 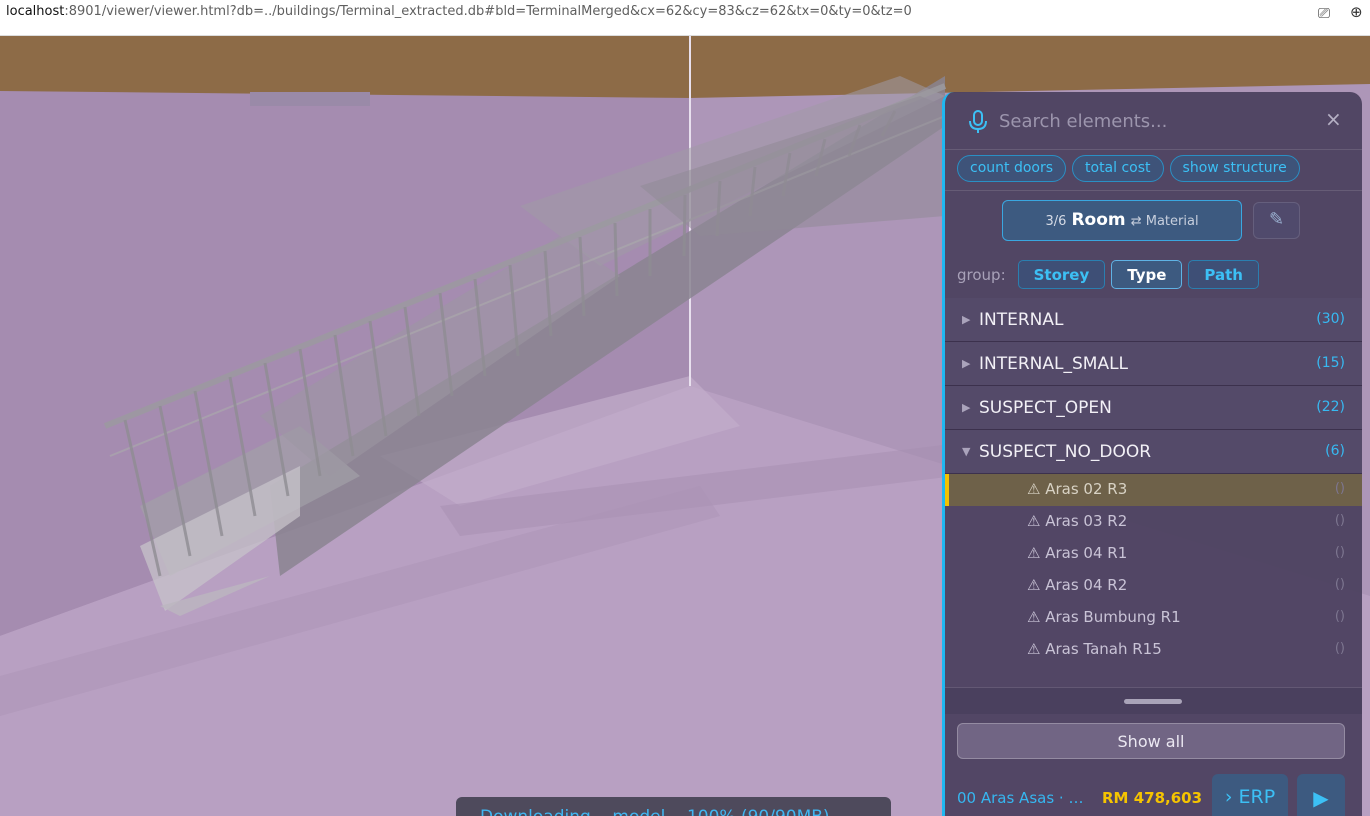 What do you see at coordinates (1151, 741) in the screenshot?
I see `show-all-button: Show all` at bounding box center [1151, 741].